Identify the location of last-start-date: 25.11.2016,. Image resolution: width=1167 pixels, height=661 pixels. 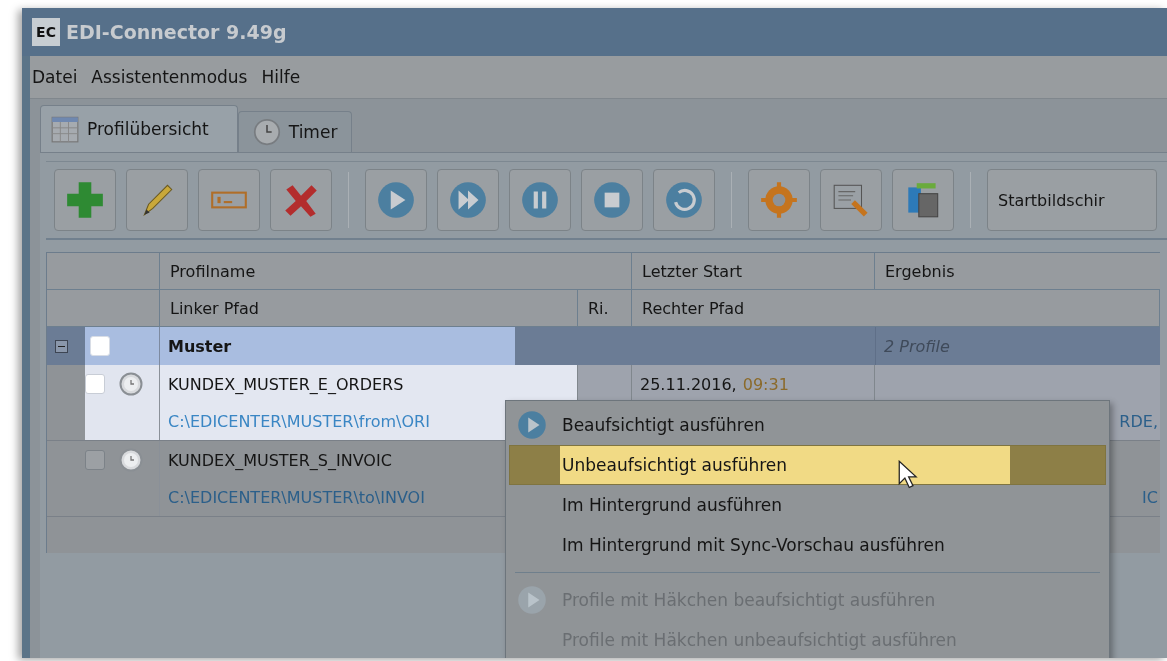
(688, 384).